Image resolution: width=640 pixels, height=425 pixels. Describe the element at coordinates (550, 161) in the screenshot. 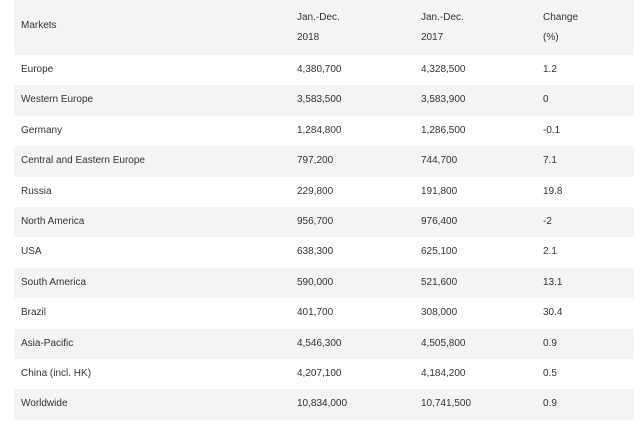

I see `cell-change: 7.1` at that location.